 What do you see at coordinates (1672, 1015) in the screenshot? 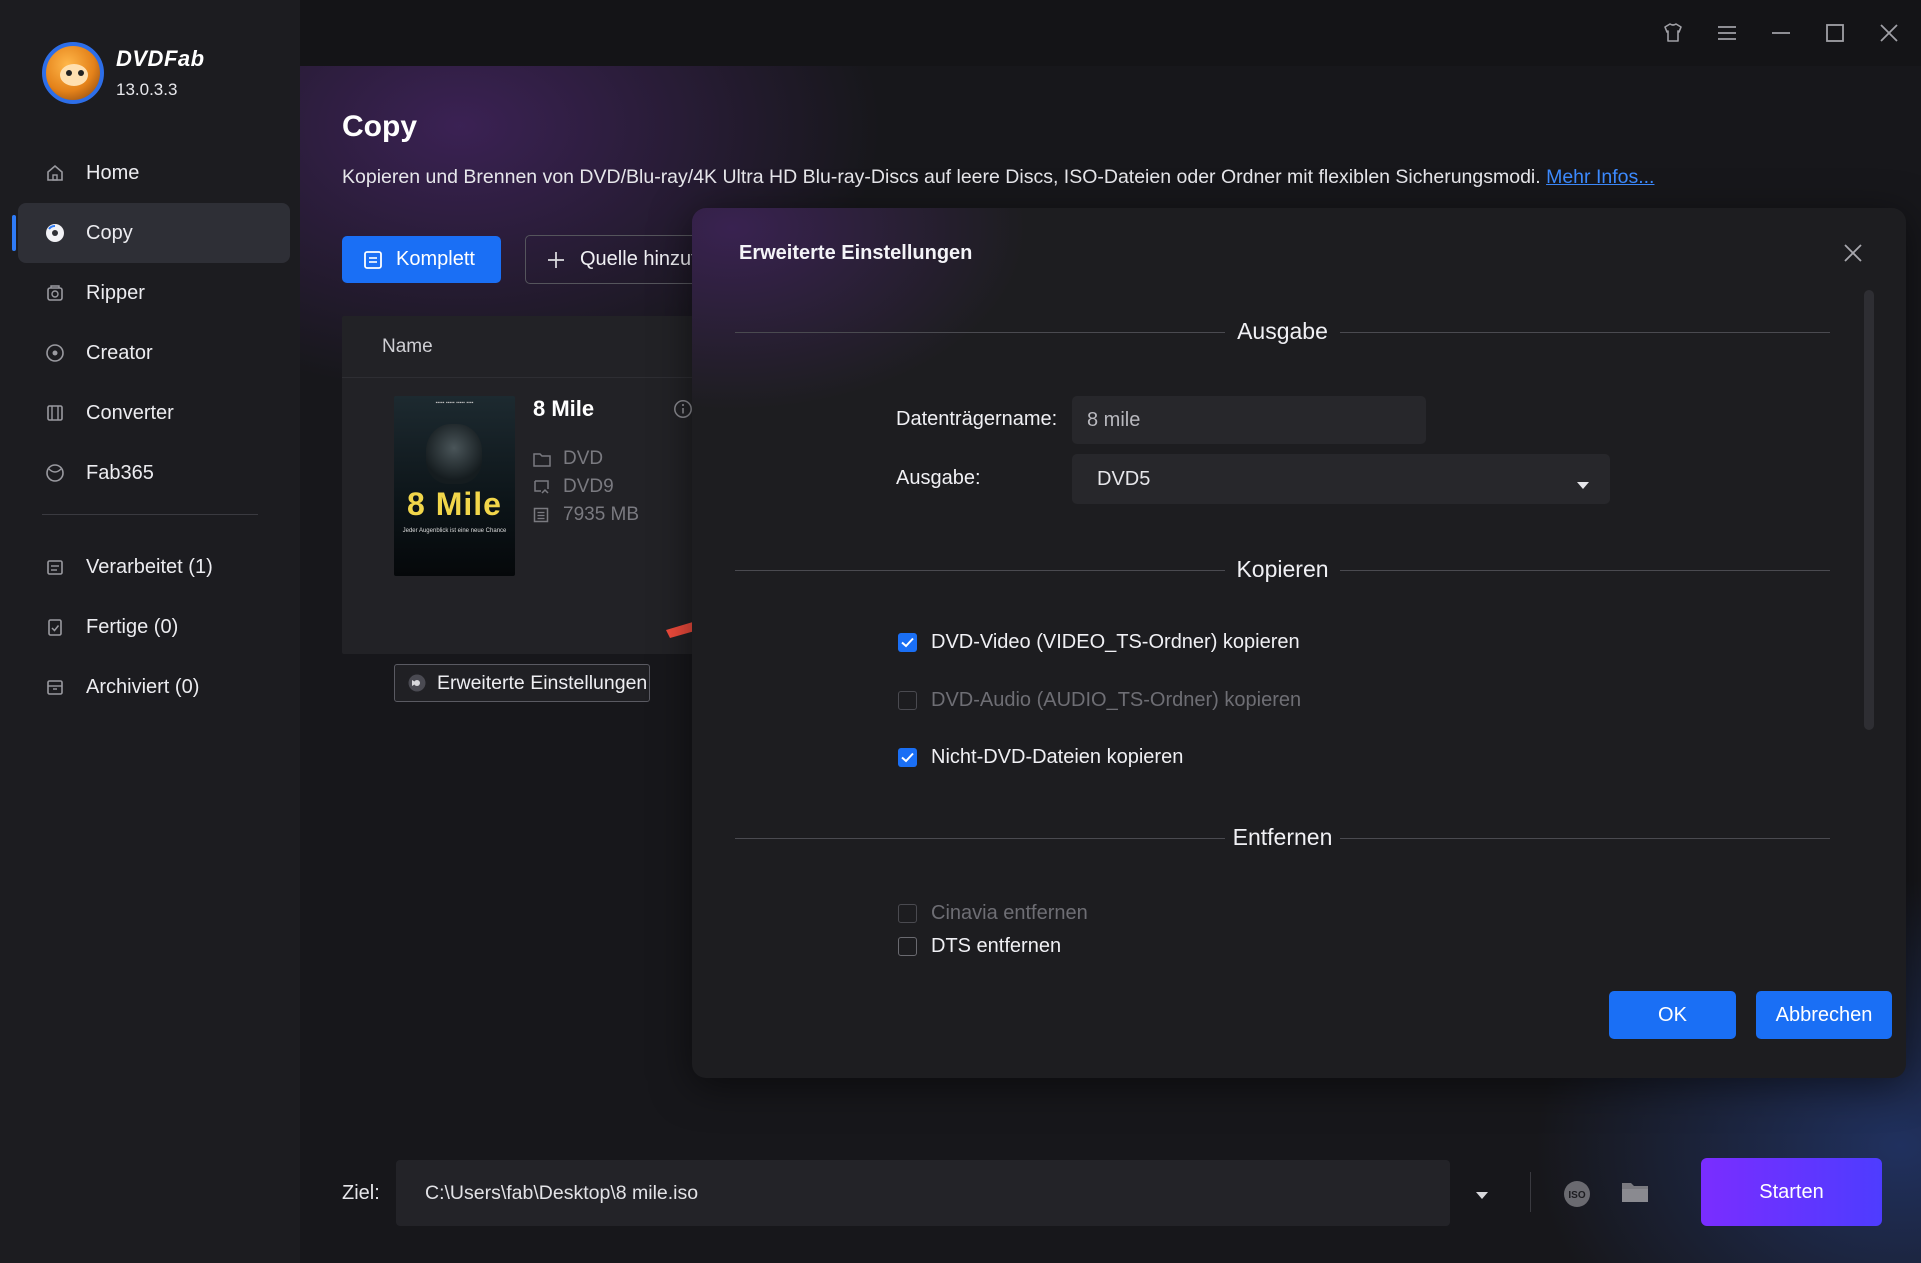
I see `ok-button: OK` at bounding box center [1672, 1015].